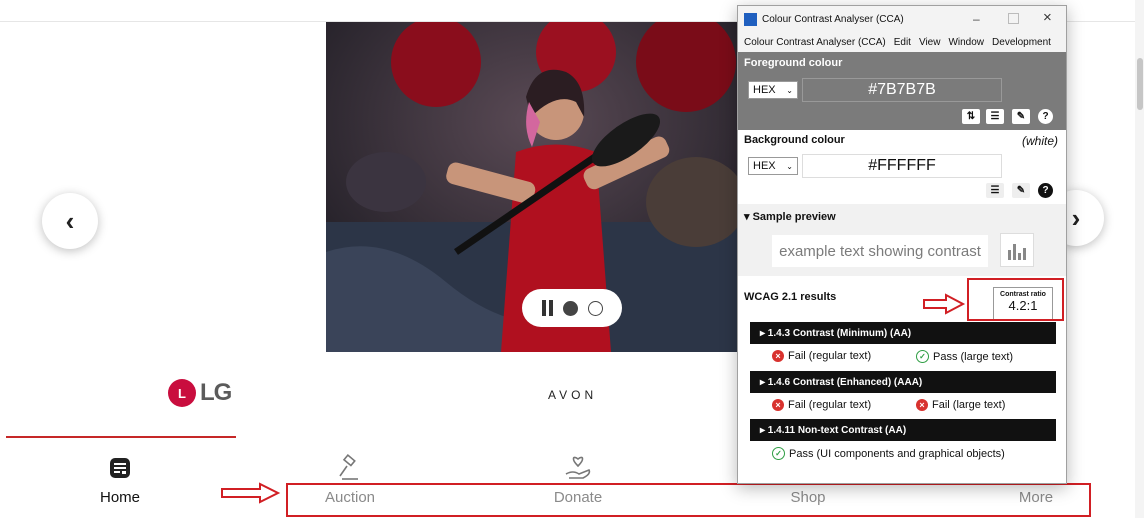 This screenshot has width=1144, height=518. What do you see at coordinates (973, 356) in the screenshot?
I see `result-text: Pass (large text)` at bounding box center [973, 356].